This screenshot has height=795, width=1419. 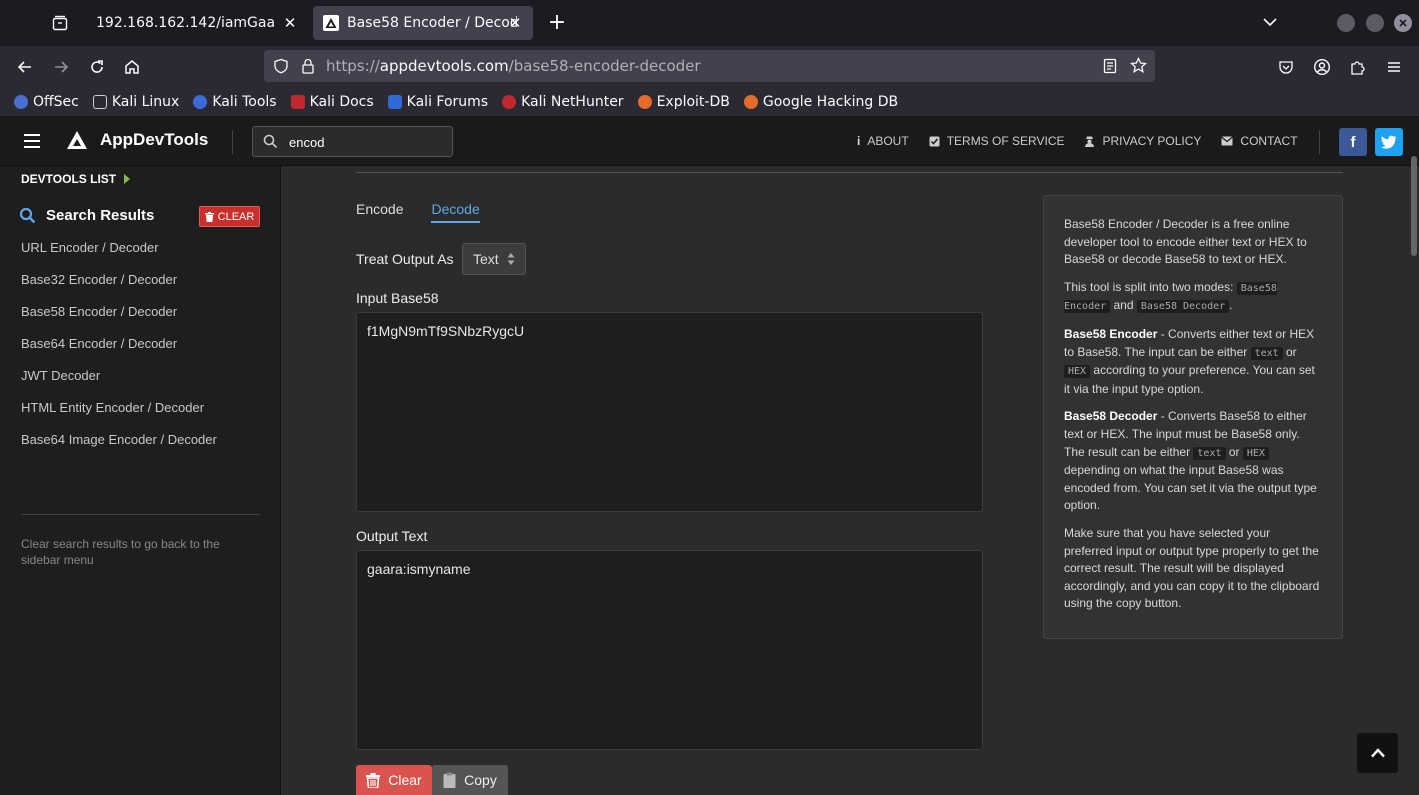 What do you see at coordinates (669, 650) in the screenshot?
I see `output-textarea: gaara:ismyname` at bounding box center [669, 650].